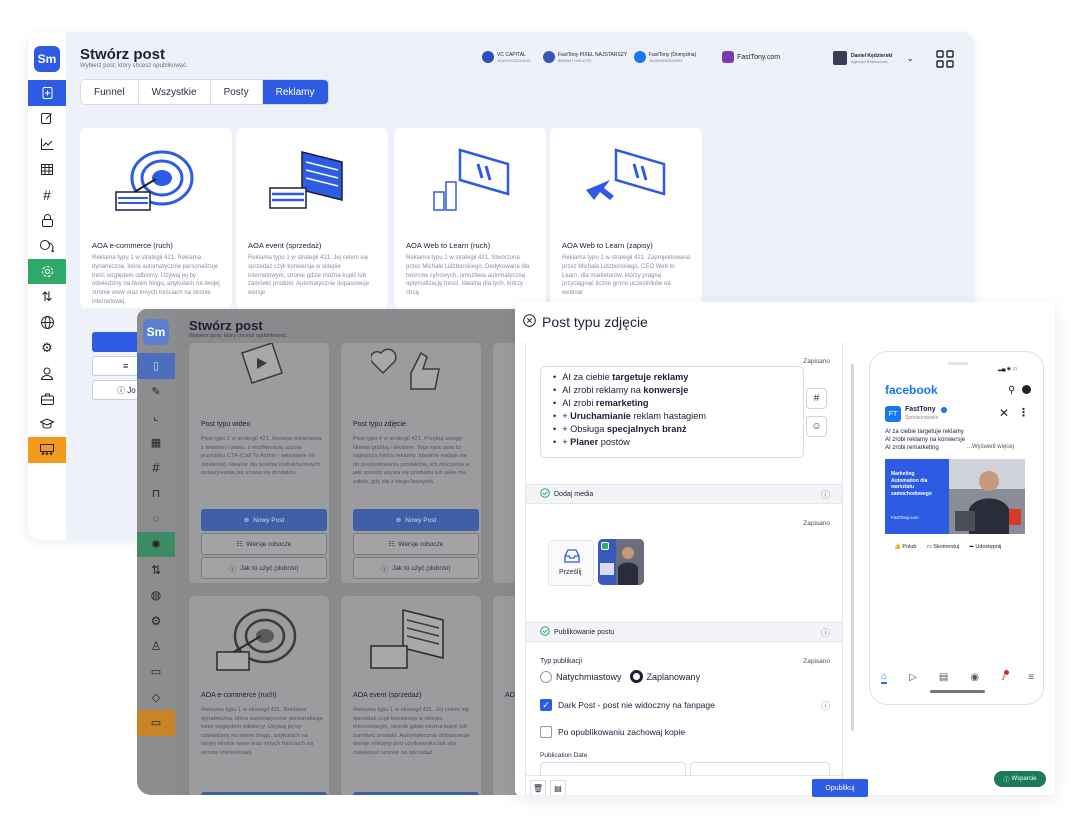 The image size is (1080, 819). I want to click on tab-funnel: Funnel, so click(110, 92).